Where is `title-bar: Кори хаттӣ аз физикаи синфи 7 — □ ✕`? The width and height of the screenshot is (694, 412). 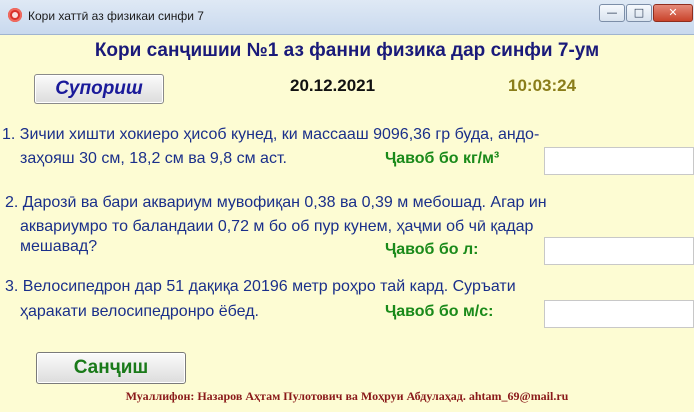 title-bar: Кори хаттӣ аз физикаи синфи 7 — □ ✕ is located at coordinates (347, 17).